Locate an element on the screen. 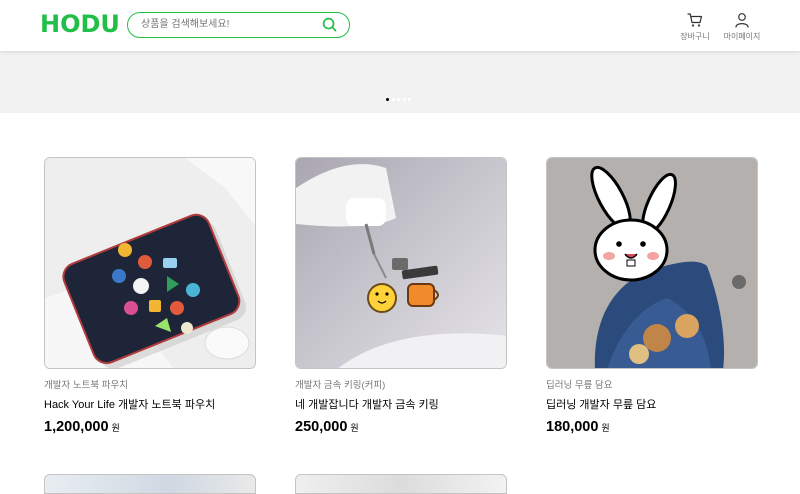 The image size is (800, 494). search-icon is located at coordinates (329, 24).